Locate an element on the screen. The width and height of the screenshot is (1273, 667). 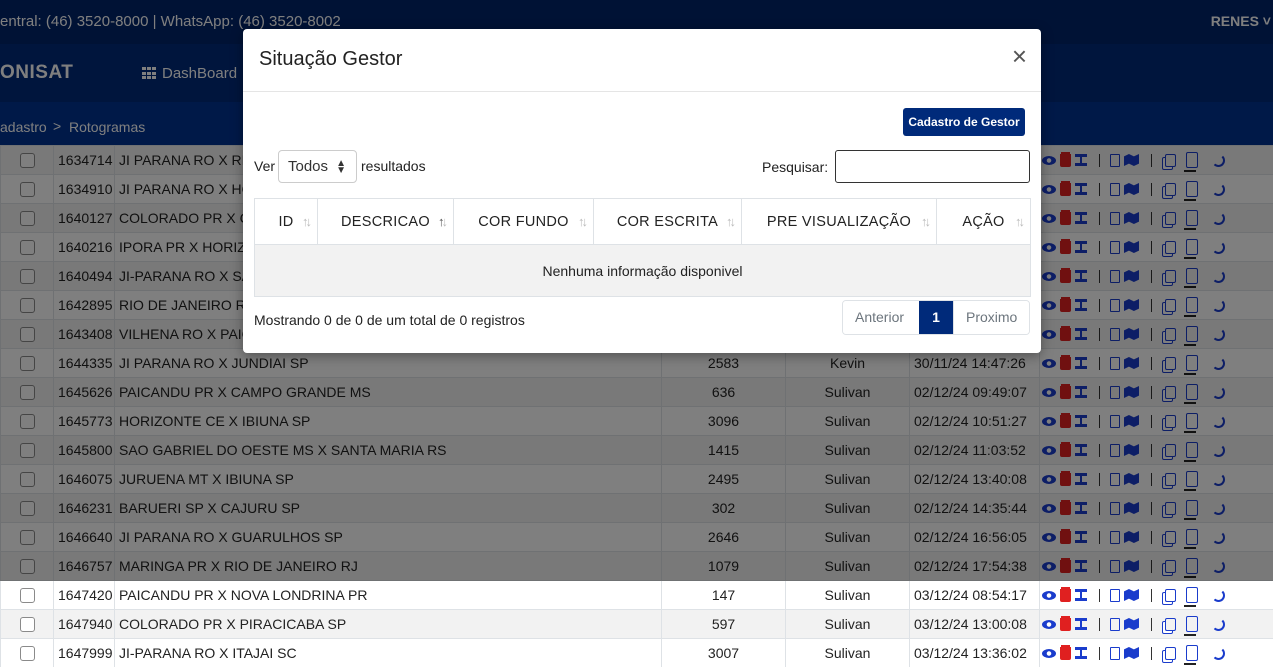
length-label: Ver is located at coordinates (265, 166).